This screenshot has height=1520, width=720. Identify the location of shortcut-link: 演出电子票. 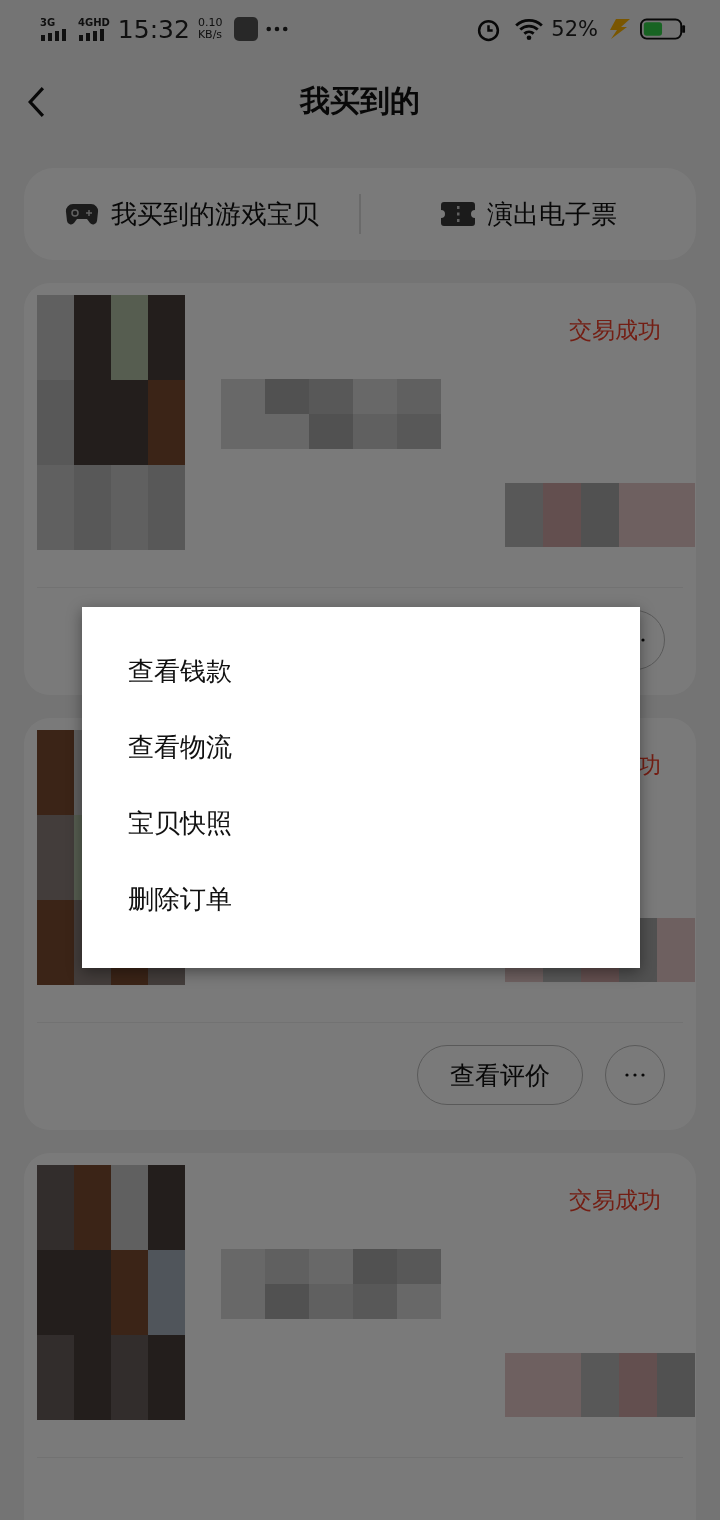
(528, 214).